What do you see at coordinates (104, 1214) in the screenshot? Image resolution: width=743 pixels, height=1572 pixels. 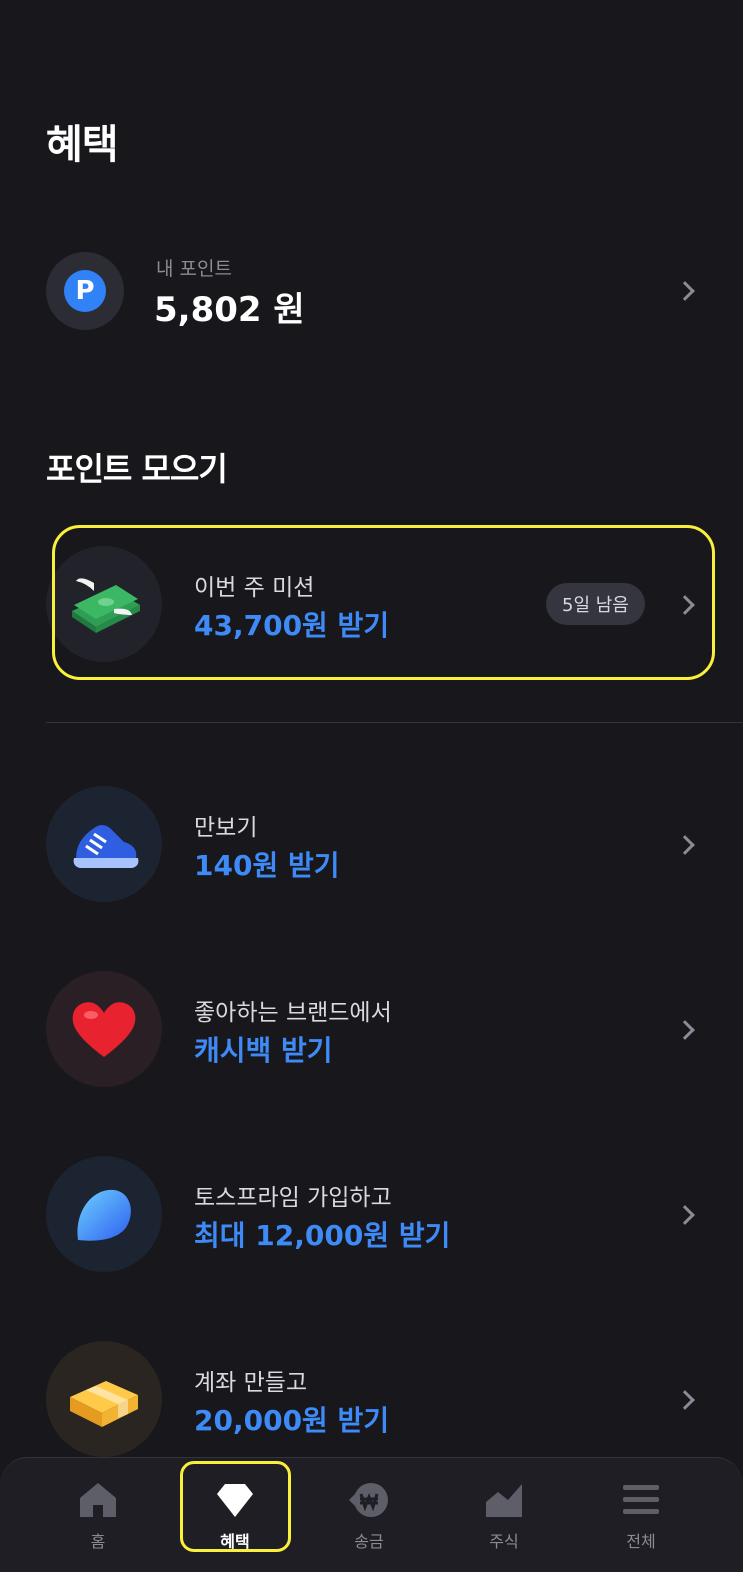 I see `toss-prime-icon` at bounding box center [104, 1214].